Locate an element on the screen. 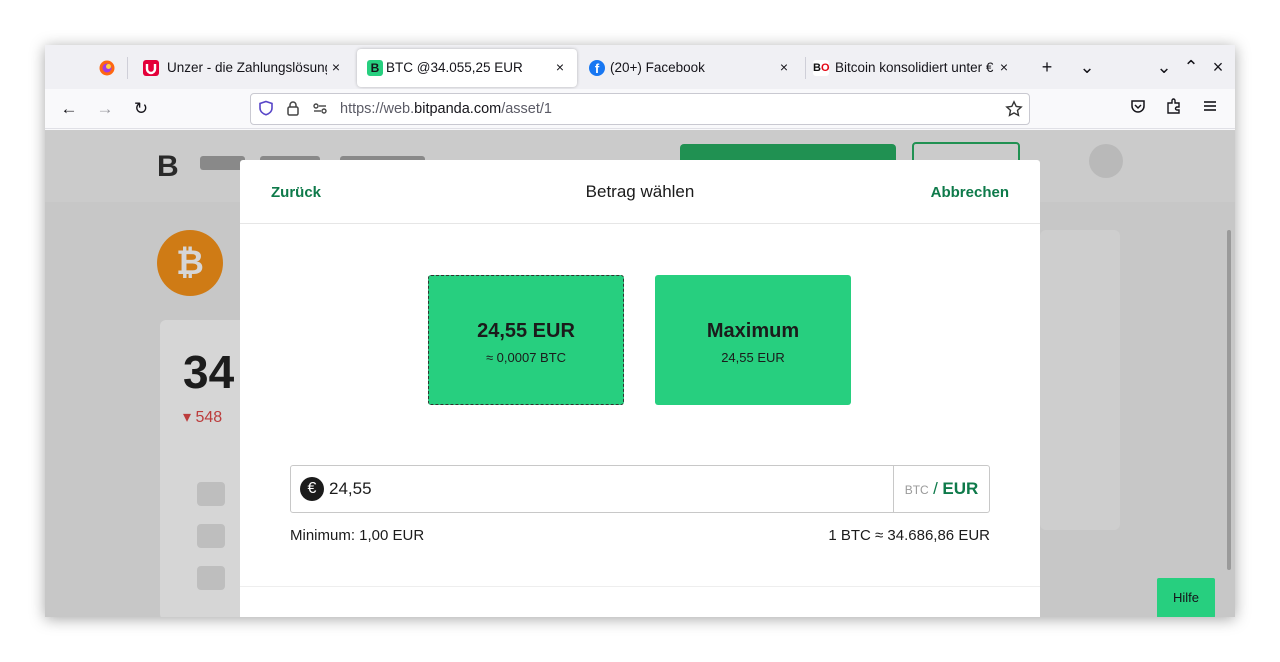 This screenshot has height=662, width=1280. tab-btc-echo: BO Bitcoin konsolidiert unter € × is located at coordinates (917, 68).